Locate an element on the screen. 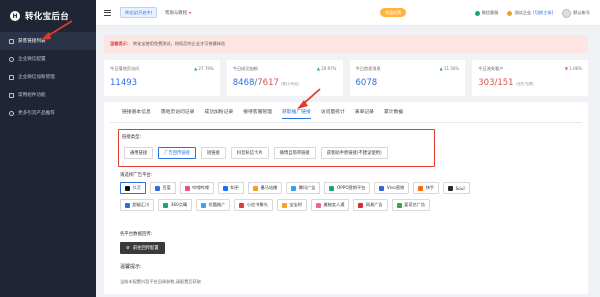 The height and width of the screenshot is (297, 600). stat-value: 303/151 (流失/拉黑) is located at coordinates (506, 83).